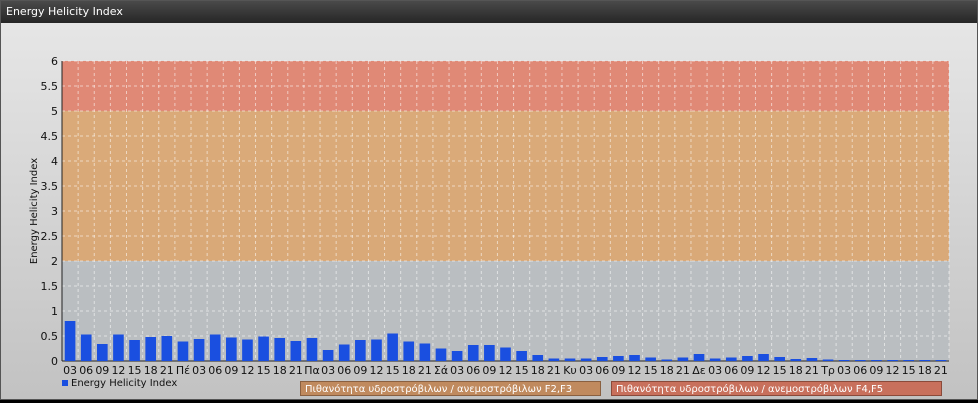 The width and height of the screenshot is (978, 403). What do you see at coordinates (124, 383) in the screenshot?
I see `legend-label: Energy Helicity Index` at bounding box center [124, 383].